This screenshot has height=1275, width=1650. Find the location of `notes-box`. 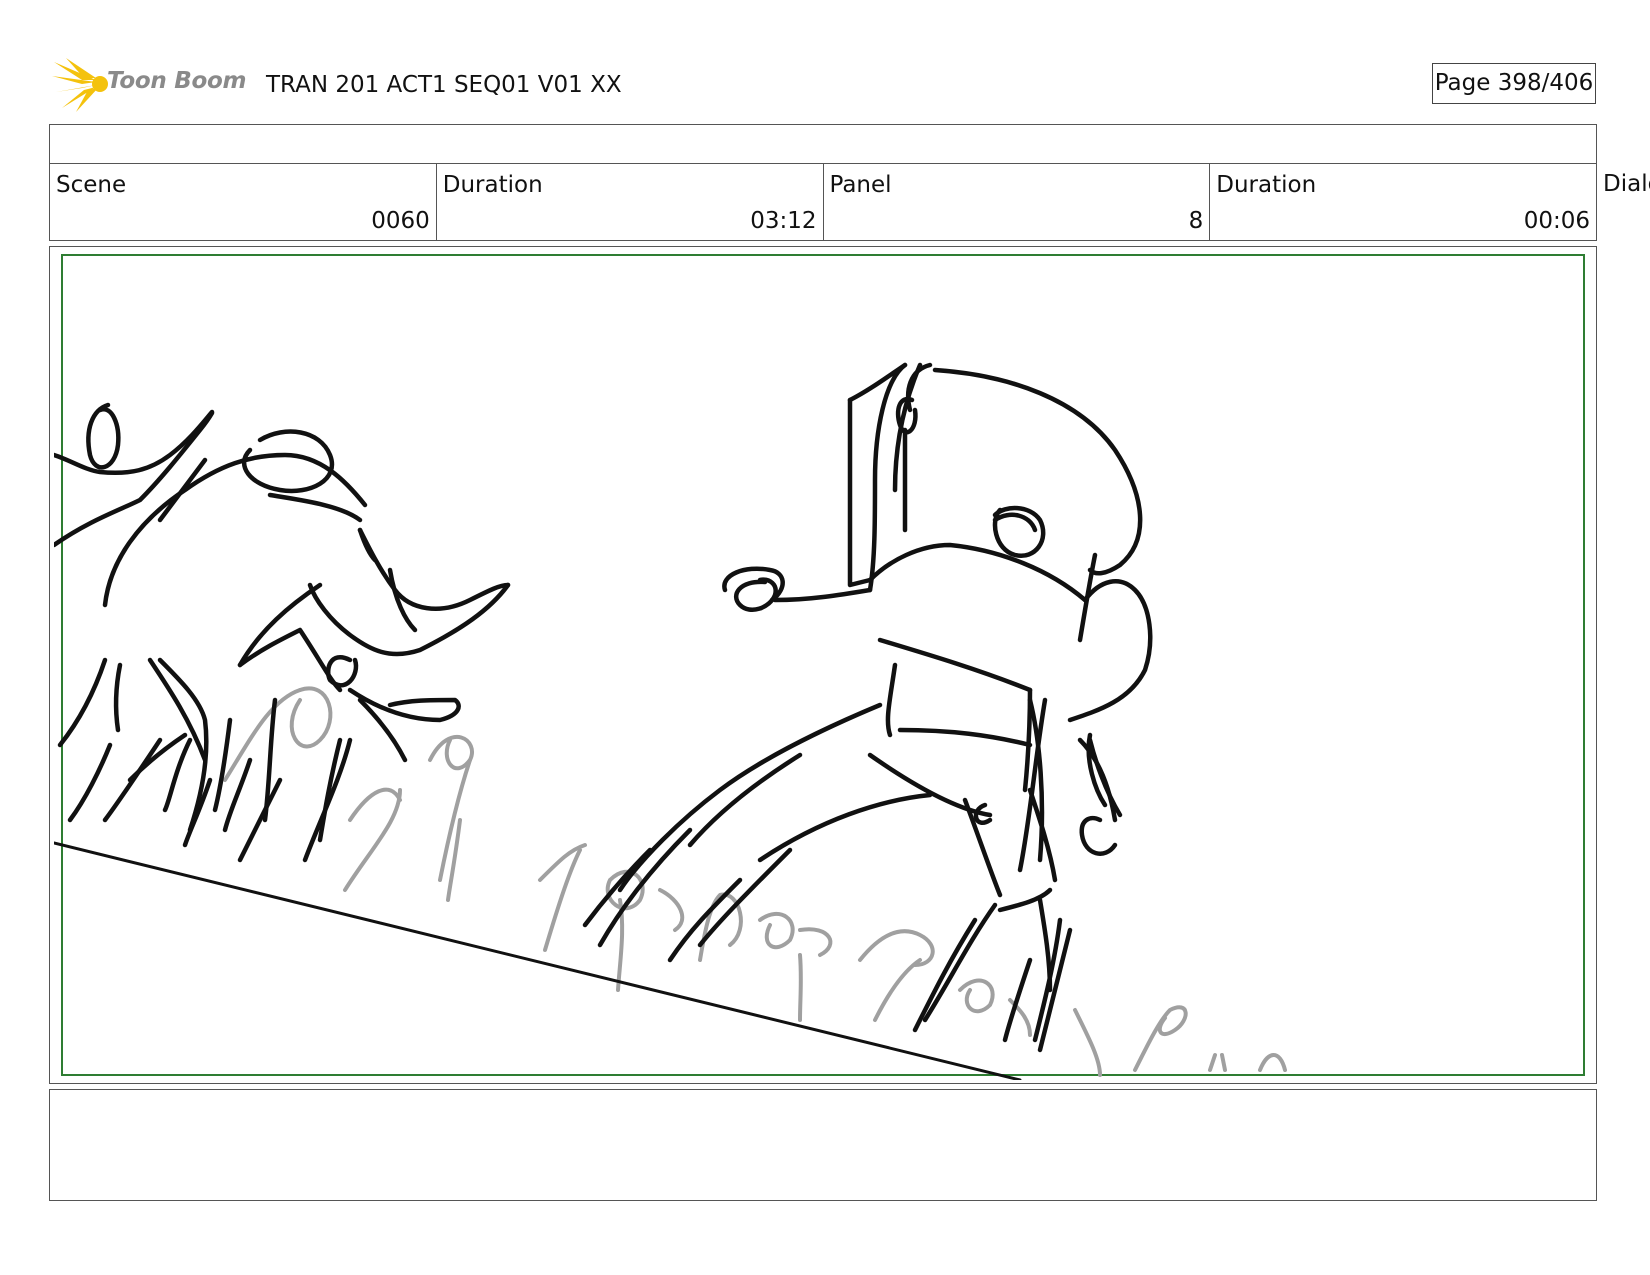

notes-box is located at coordinates (823, 1145).